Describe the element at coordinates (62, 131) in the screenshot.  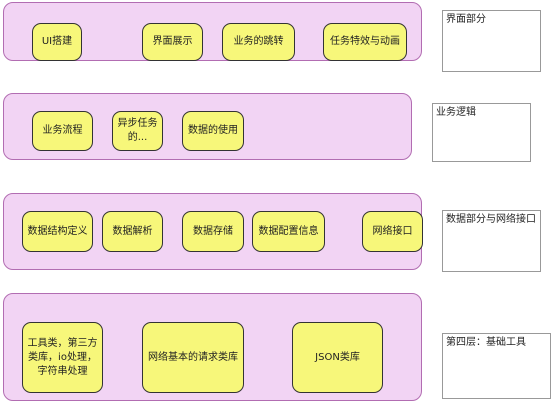
I see `business-flow-node: 业务流程` at that location.